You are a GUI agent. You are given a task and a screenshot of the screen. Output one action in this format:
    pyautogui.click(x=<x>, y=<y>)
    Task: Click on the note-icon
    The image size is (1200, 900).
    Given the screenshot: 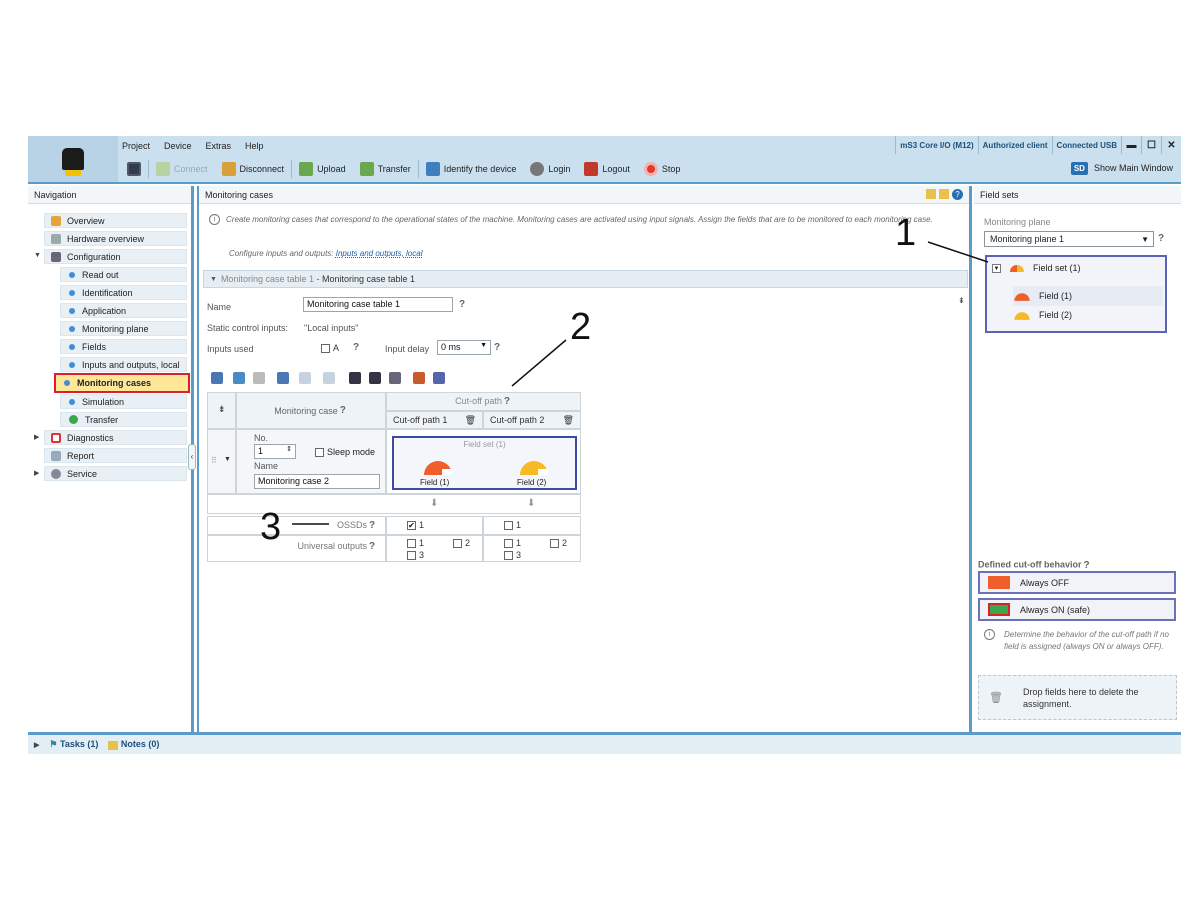 What is the action you would take?
    pyautogui.click(x=931, y=194)
    